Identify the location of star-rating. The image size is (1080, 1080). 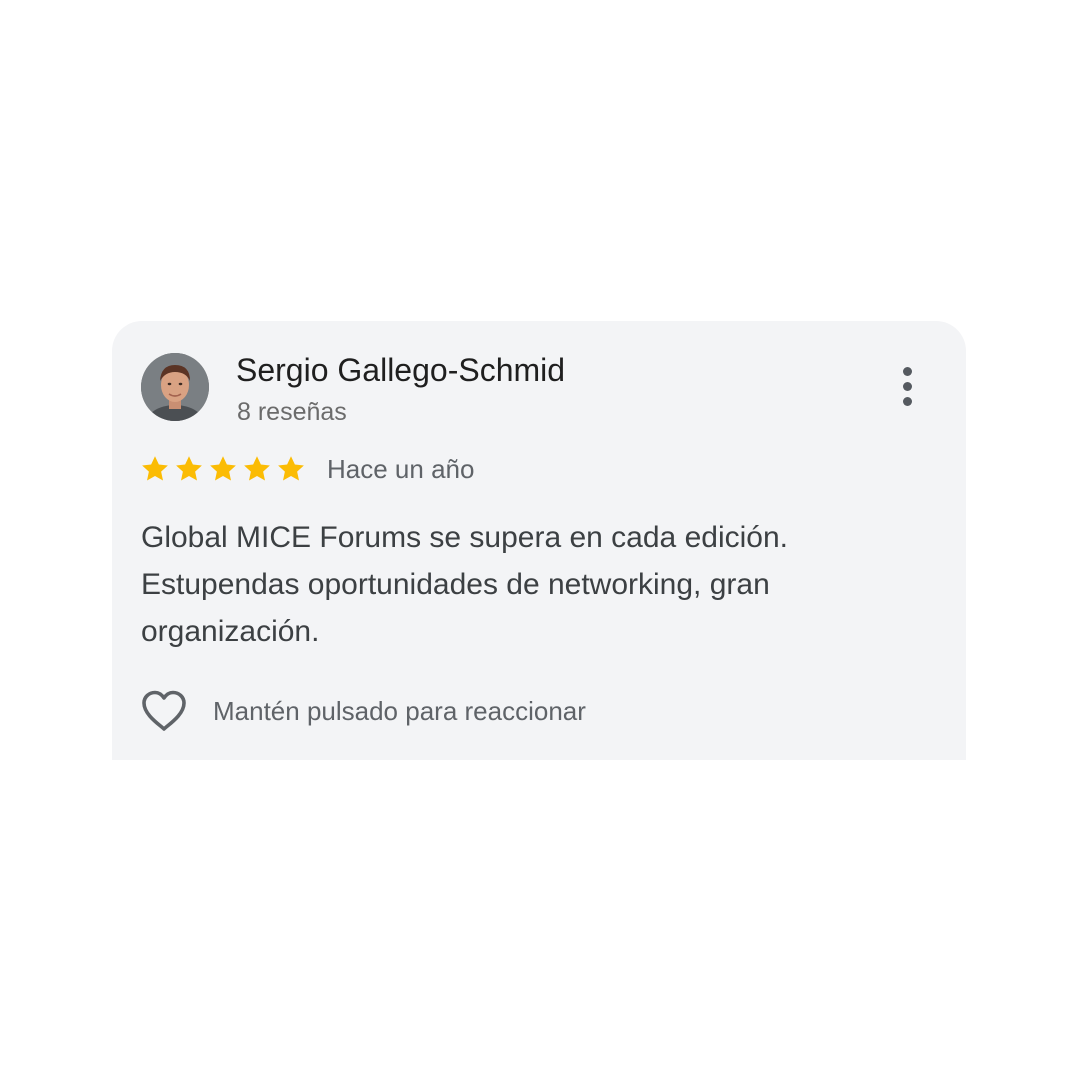
(223, 469).